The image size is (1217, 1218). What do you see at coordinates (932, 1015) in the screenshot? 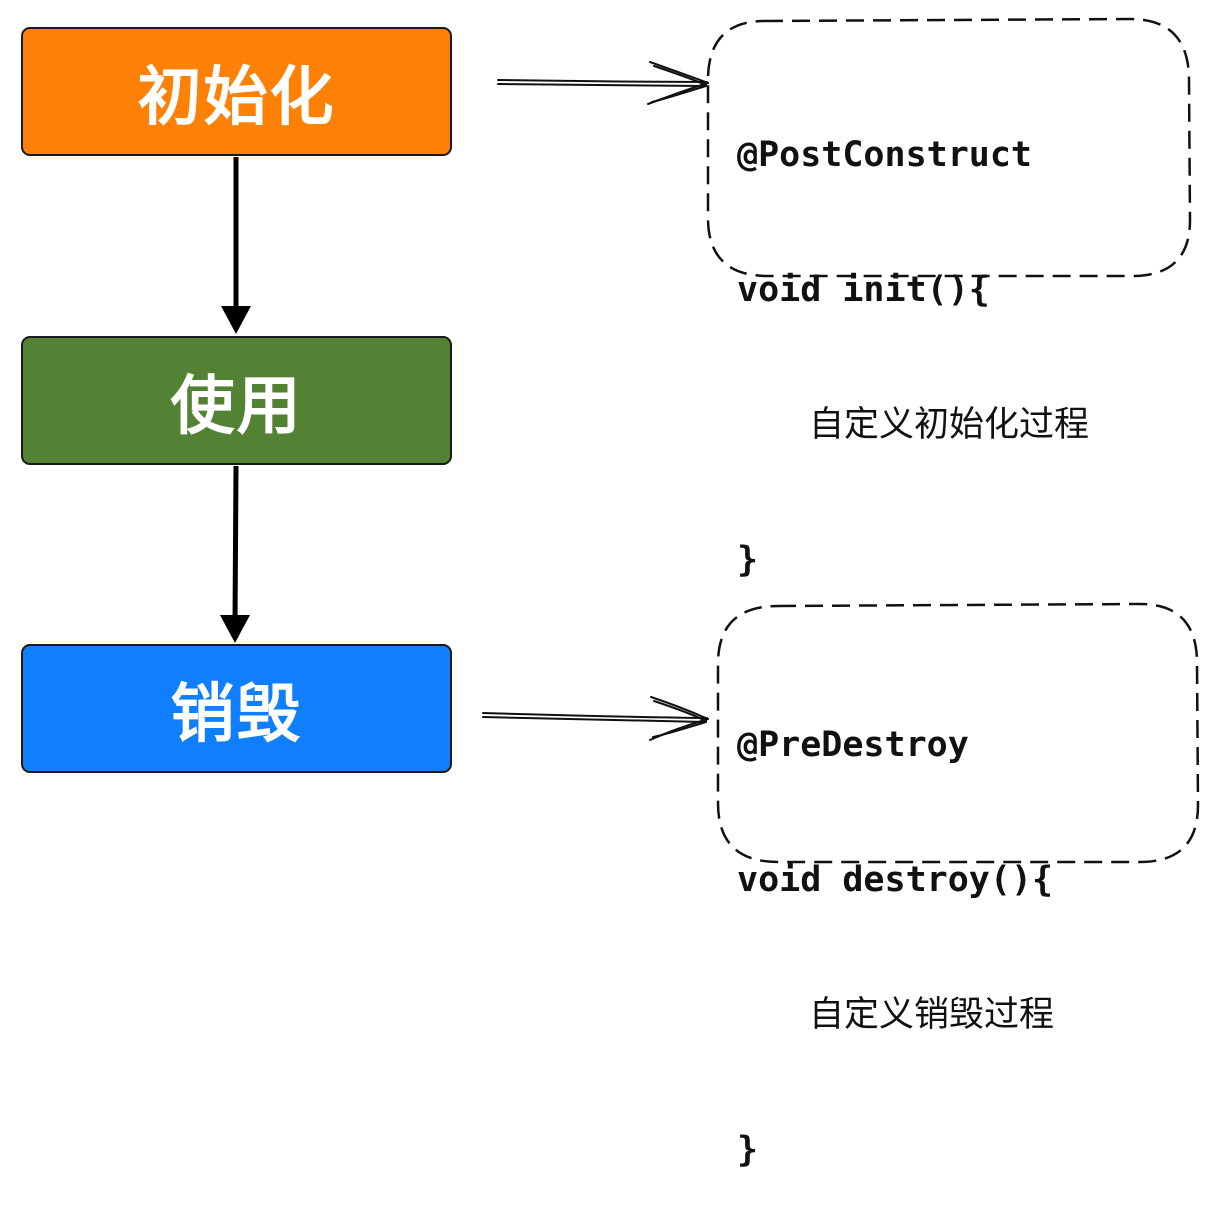
I see `note-destroy-body: 自定义销毁过程` at bounding box center [932, 1015].